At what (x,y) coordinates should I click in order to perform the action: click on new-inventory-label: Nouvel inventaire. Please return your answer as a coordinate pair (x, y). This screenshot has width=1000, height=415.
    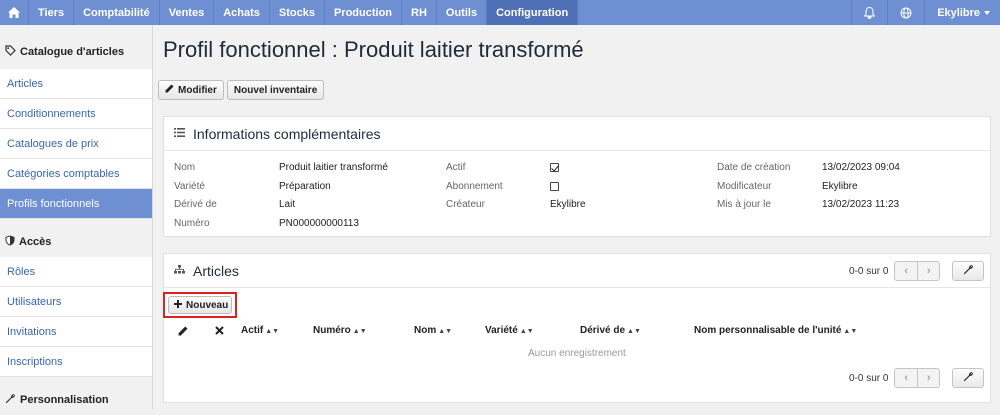
    Looking at the image, I should click on (275, 90).